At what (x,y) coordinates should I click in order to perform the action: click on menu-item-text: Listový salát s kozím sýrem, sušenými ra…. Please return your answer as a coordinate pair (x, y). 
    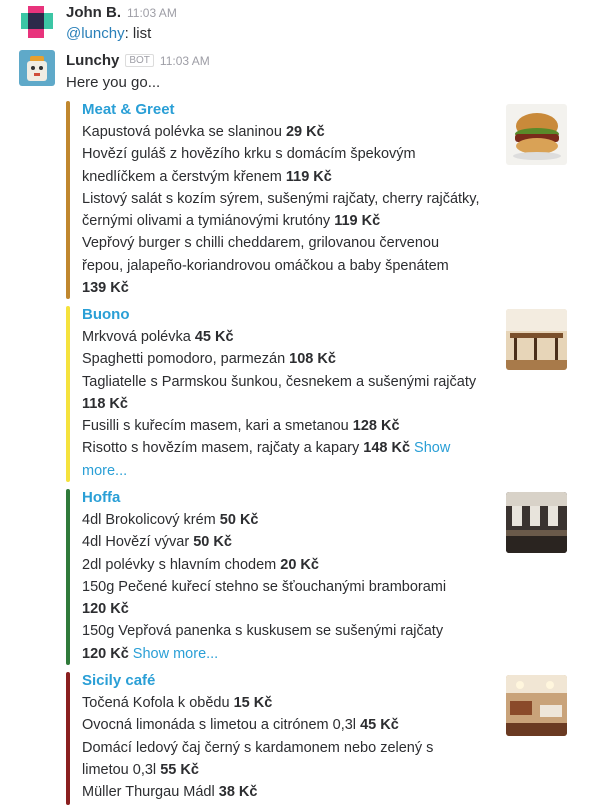
    Looking at the image, I should click on (281, 198).